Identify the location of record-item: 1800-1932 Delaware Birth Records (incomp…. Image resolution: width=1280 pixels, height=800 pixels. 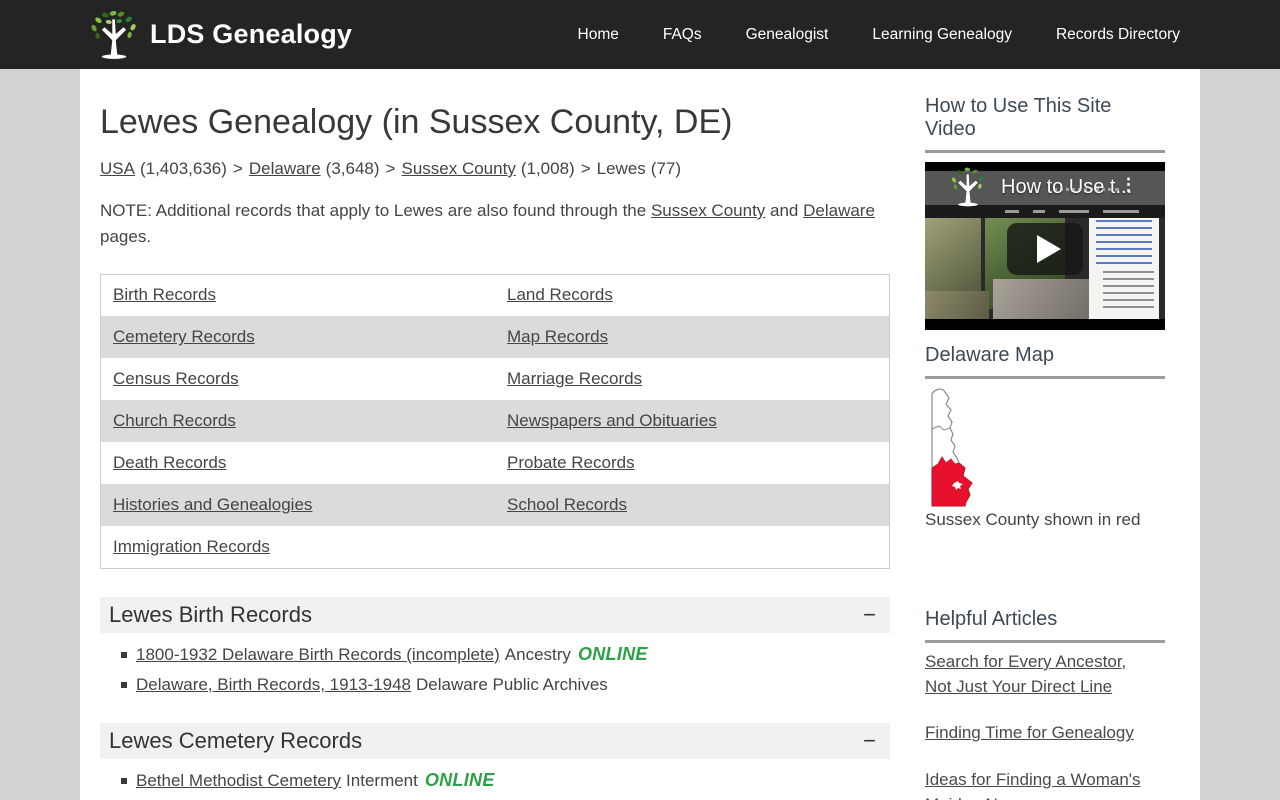
(505, 654).